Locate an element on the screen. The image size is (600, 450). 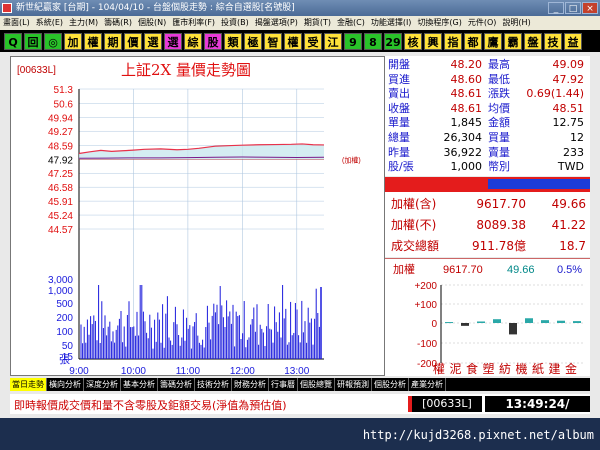
sector-value: 9617.70 is located at coordinates (463, 270).